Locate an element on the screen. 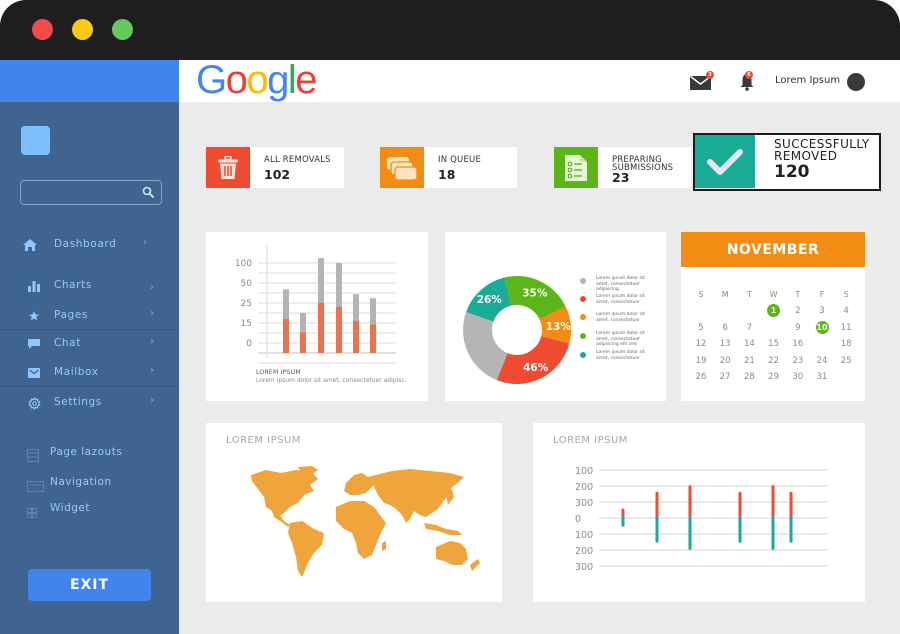 Image resolution: width=900 pixels, height=634 pixels. sidebar-item-settings: Settings › is located at coordinates (89, 404).